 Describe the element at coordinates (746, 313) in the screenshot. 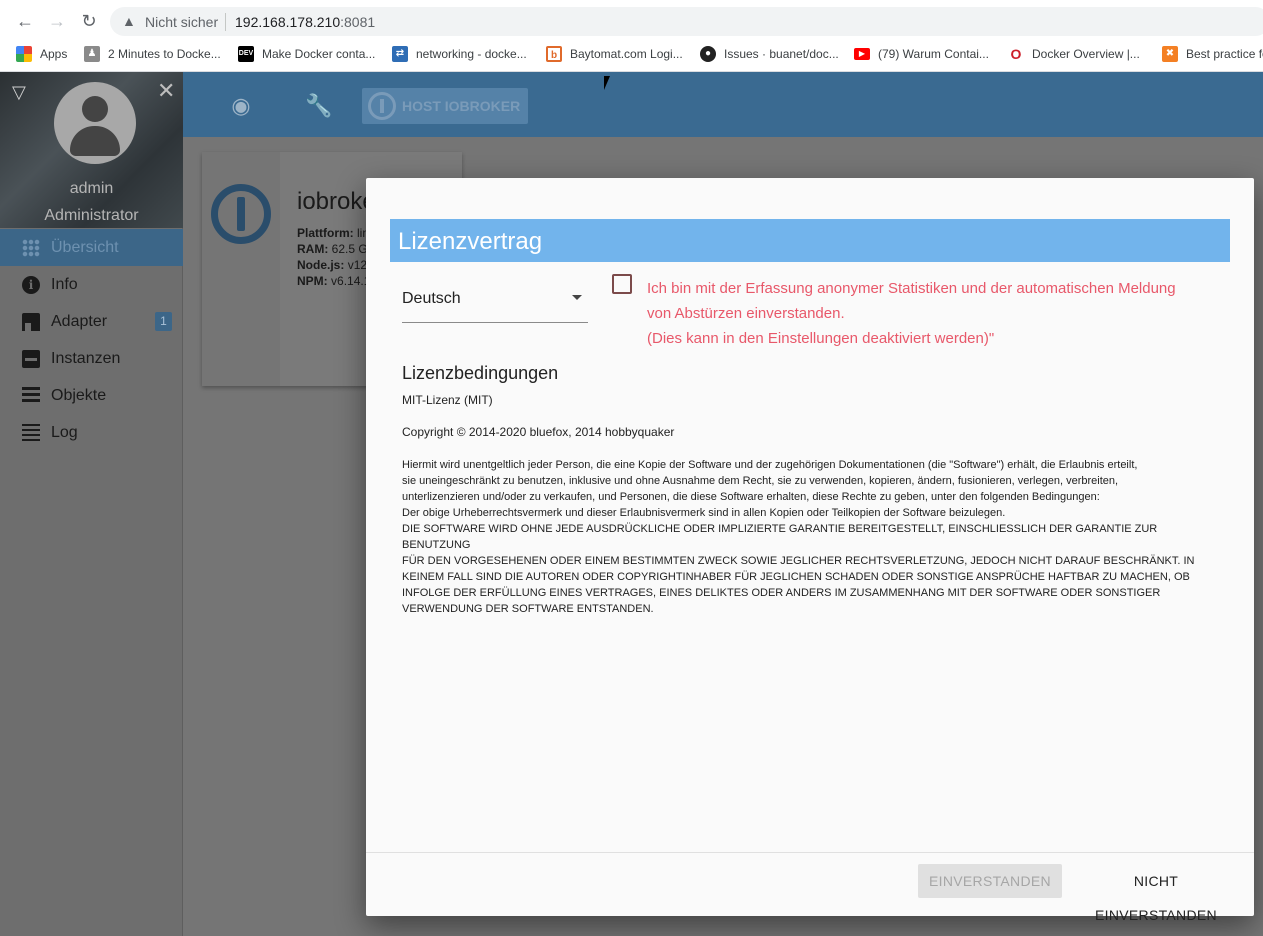

I see `statistics-line: von Abstürzen einverstanden.` at that location.